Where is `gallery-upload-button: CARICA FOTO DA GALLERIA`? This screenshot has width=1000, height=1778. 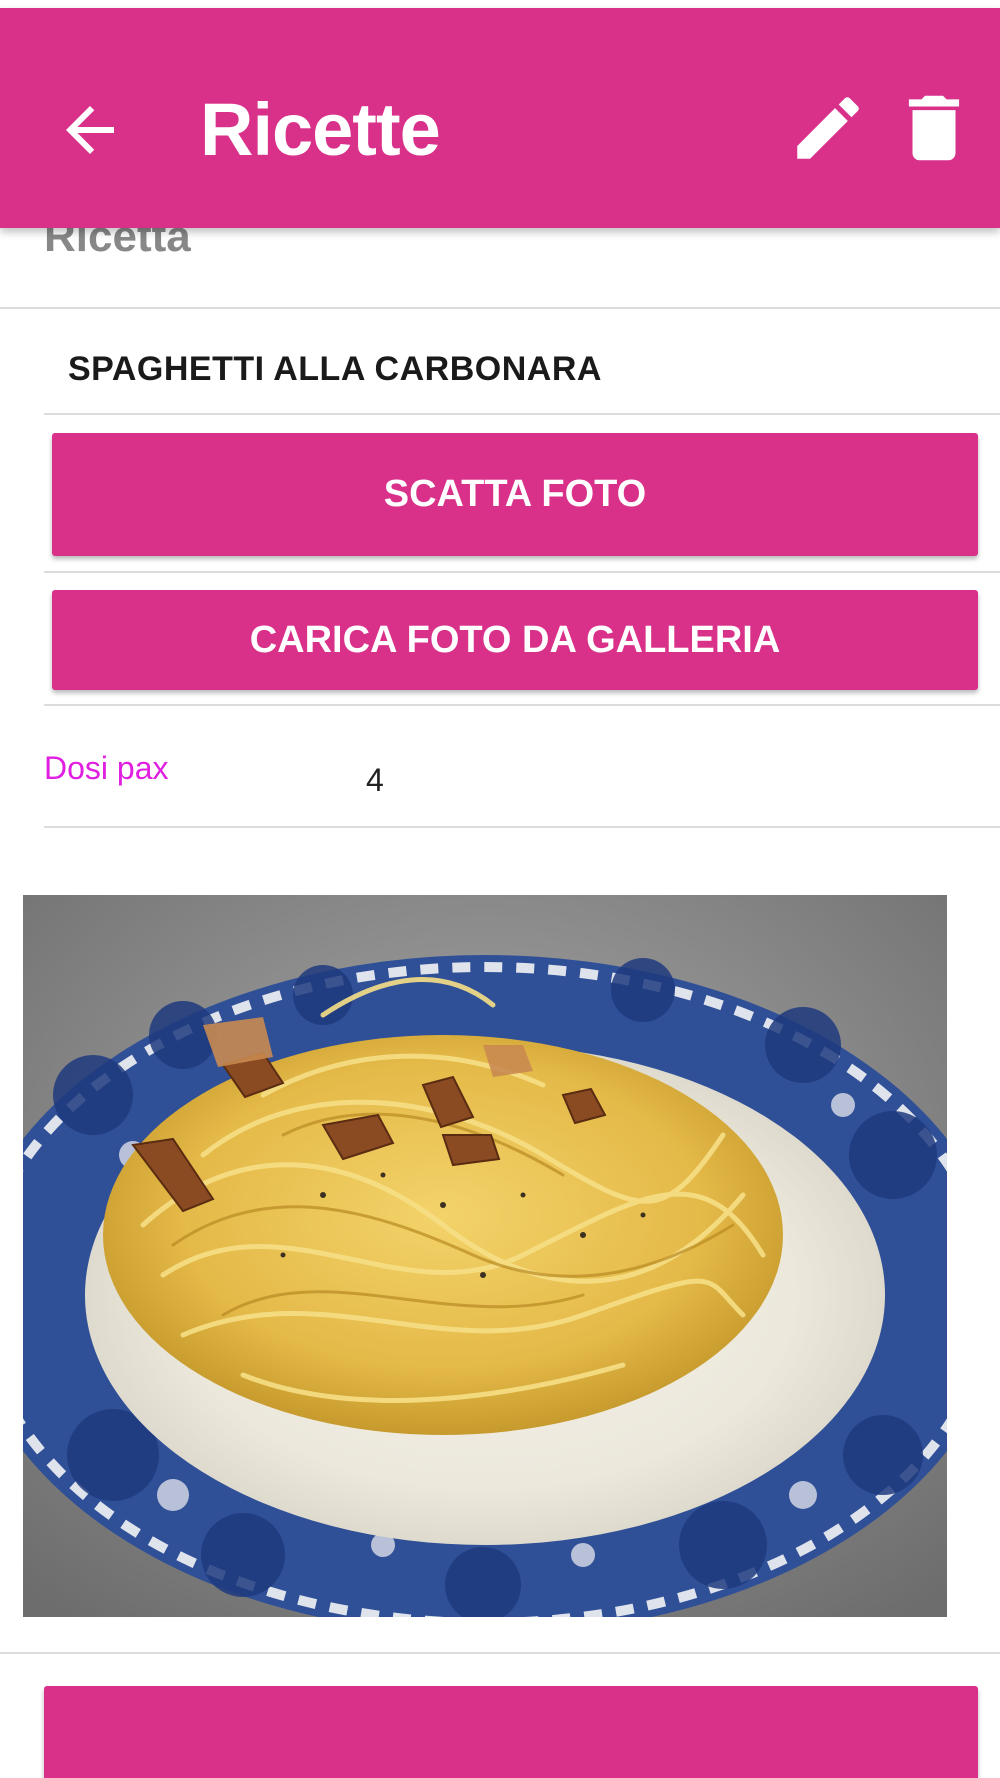 gallery-upload-button: CARICA FOTO DA GALLERIA is located at coordinates (515, 640).